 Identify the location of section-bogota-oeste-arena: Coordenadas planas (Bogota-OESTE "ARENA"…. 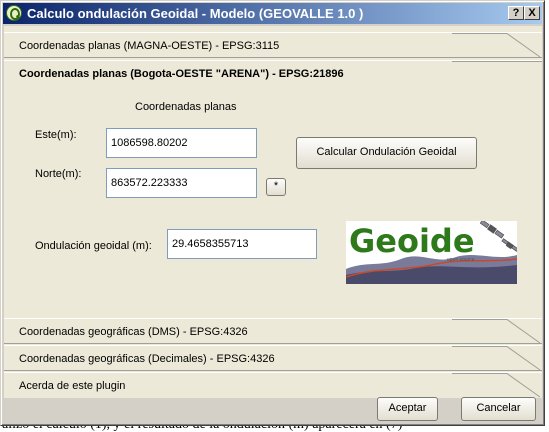
(273, 73).